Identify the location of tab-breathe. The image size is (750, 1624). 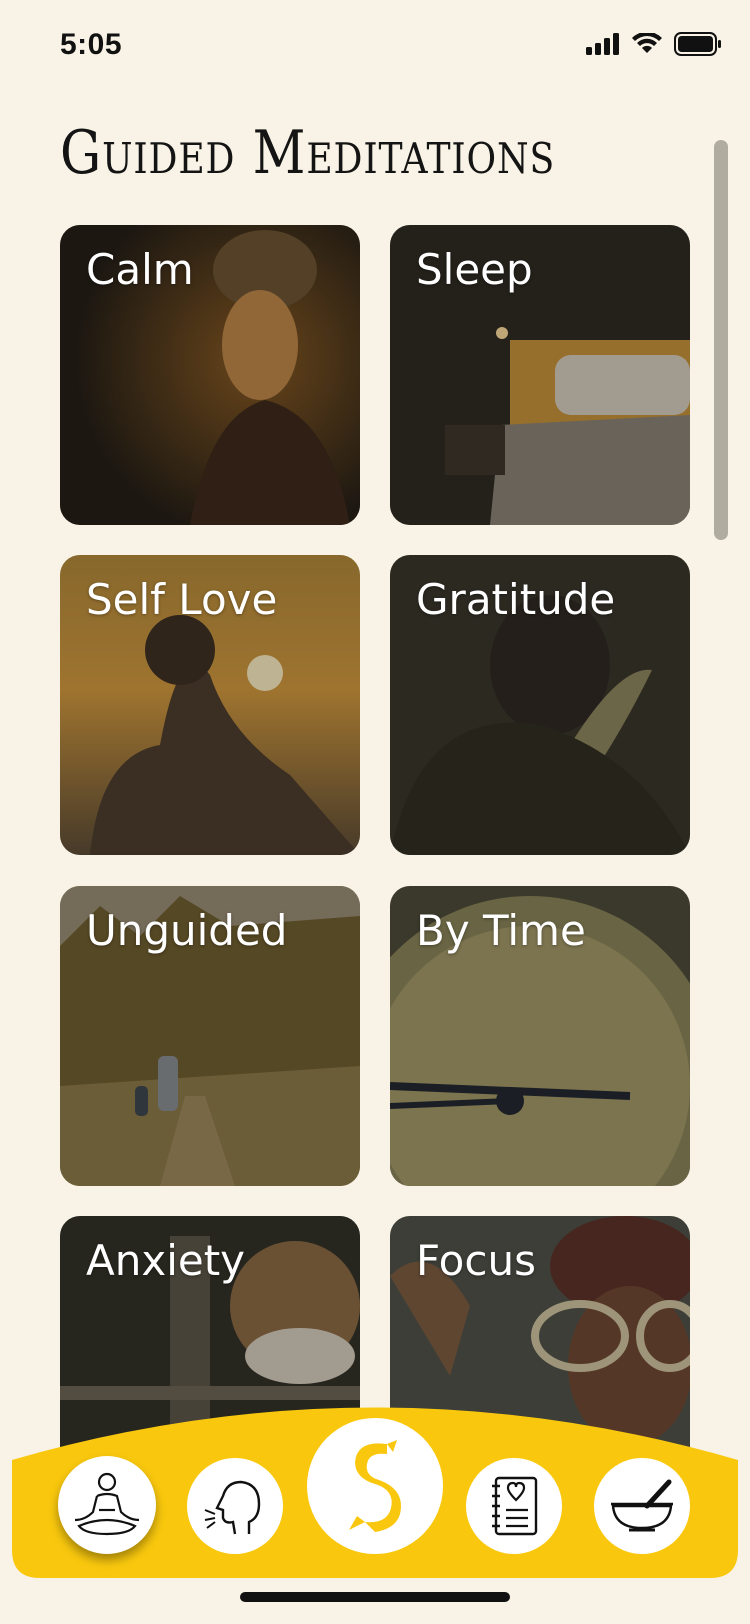
(235, 1506).